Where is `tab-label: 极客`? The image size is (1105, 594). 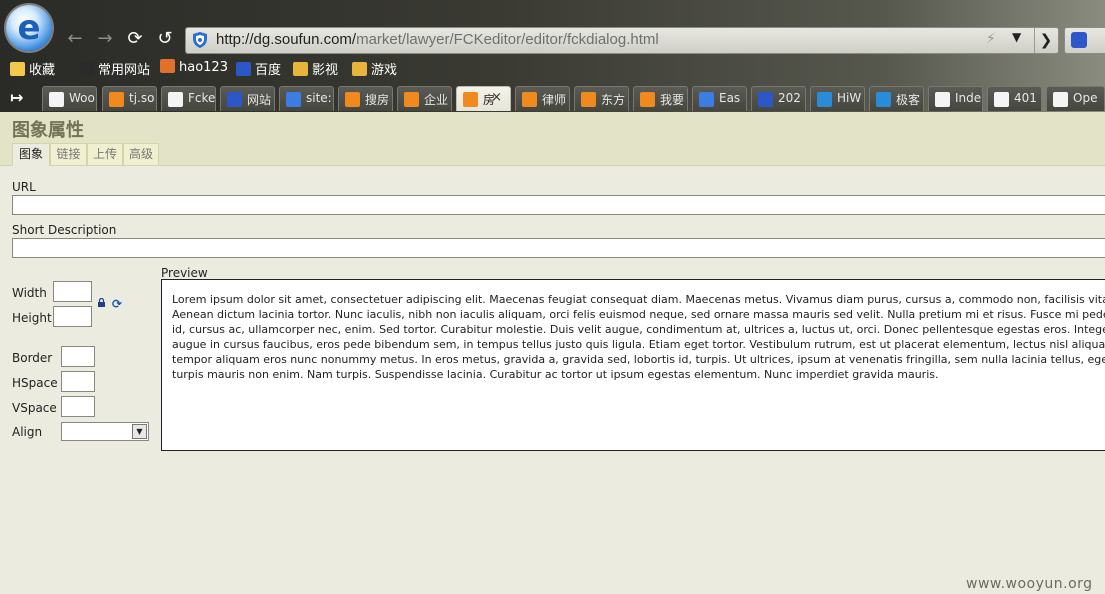
tab-label: 极客 is located at coordinates (908, 100).